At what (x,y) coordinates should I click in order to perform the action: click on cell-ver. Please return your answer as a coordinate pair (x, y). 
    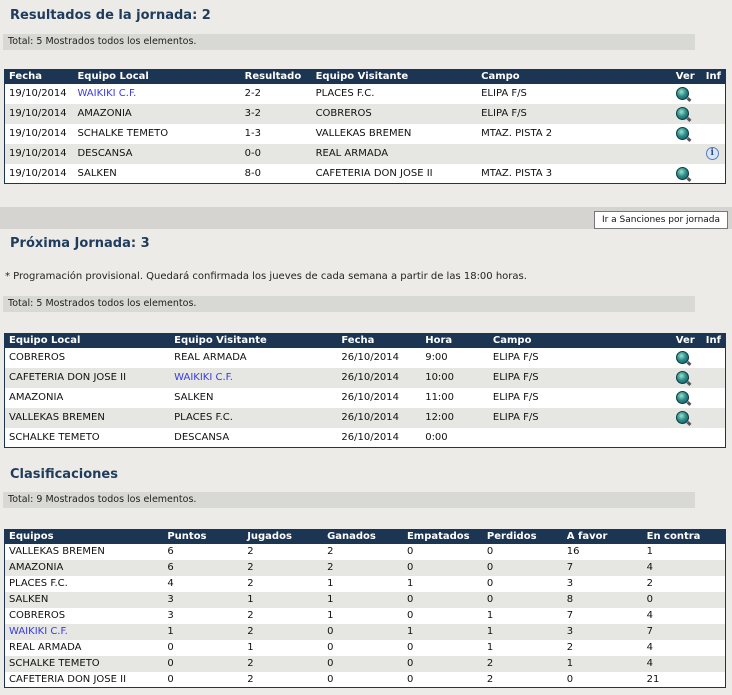
    Looking at the image, I should click on (686, 153).